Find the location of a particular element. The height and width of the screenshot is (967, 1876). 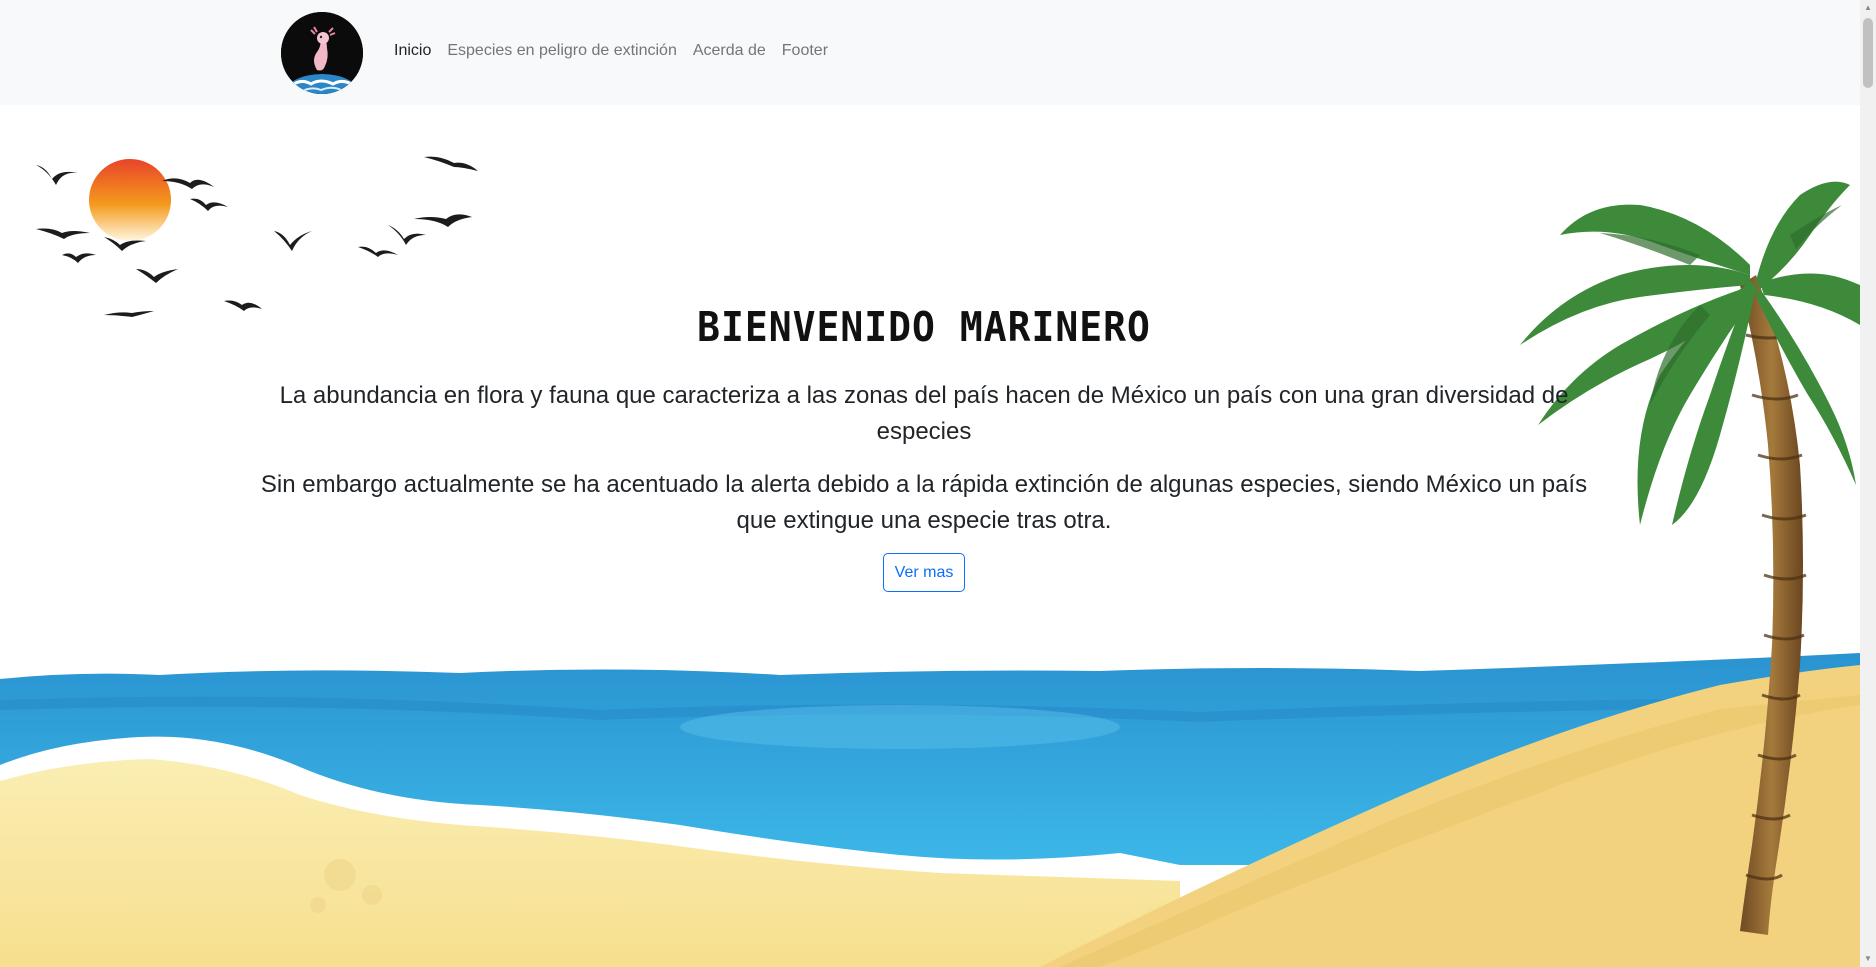

ver-mas-button: Ver mas is located at coordinates (924, 572).